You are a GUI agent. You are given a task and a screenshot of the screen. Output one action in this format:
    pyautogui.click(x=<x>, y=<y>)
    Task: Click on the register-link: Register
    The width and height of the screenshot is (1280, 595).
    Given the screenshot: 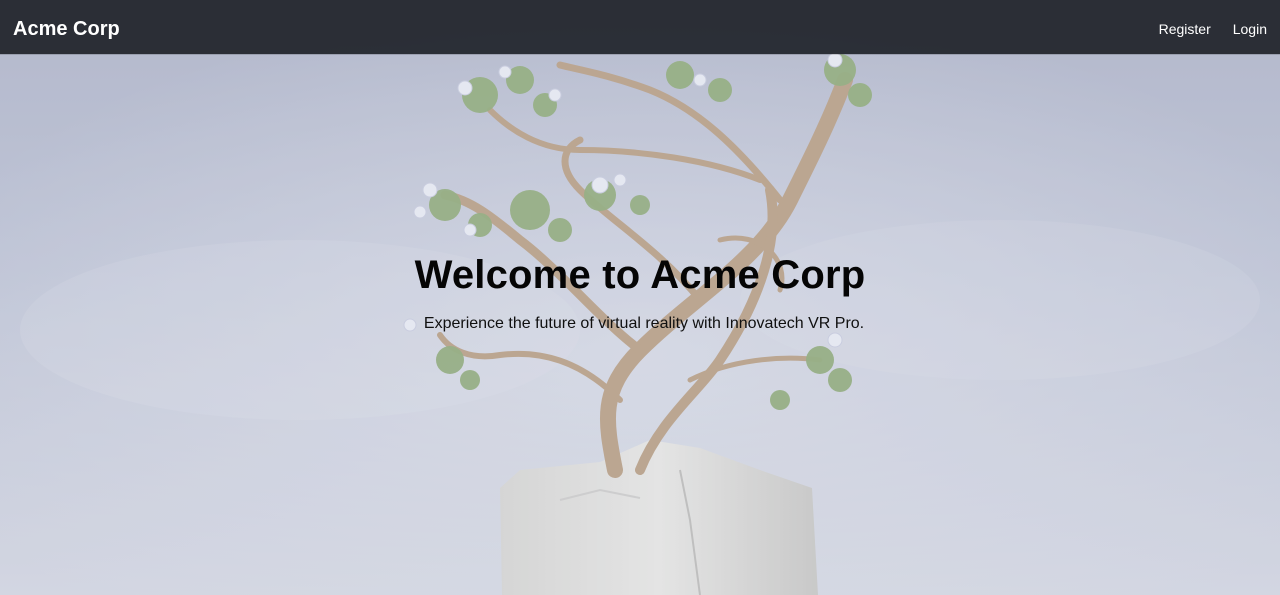 What is the action you would take?
    pyautogui.click(x=1185, y=29)
    